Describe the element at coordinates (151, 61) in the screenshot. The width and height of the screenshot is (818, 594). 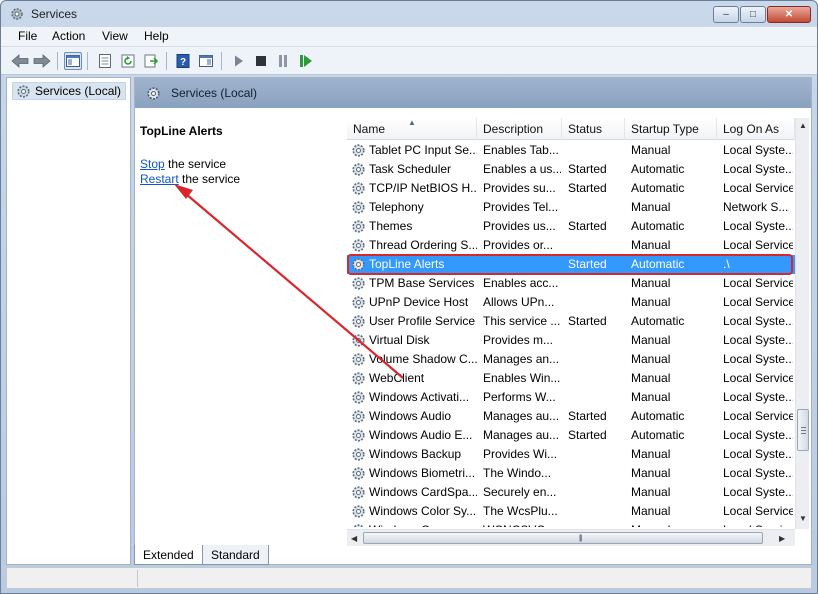
I see `export-list-icon` at that location.